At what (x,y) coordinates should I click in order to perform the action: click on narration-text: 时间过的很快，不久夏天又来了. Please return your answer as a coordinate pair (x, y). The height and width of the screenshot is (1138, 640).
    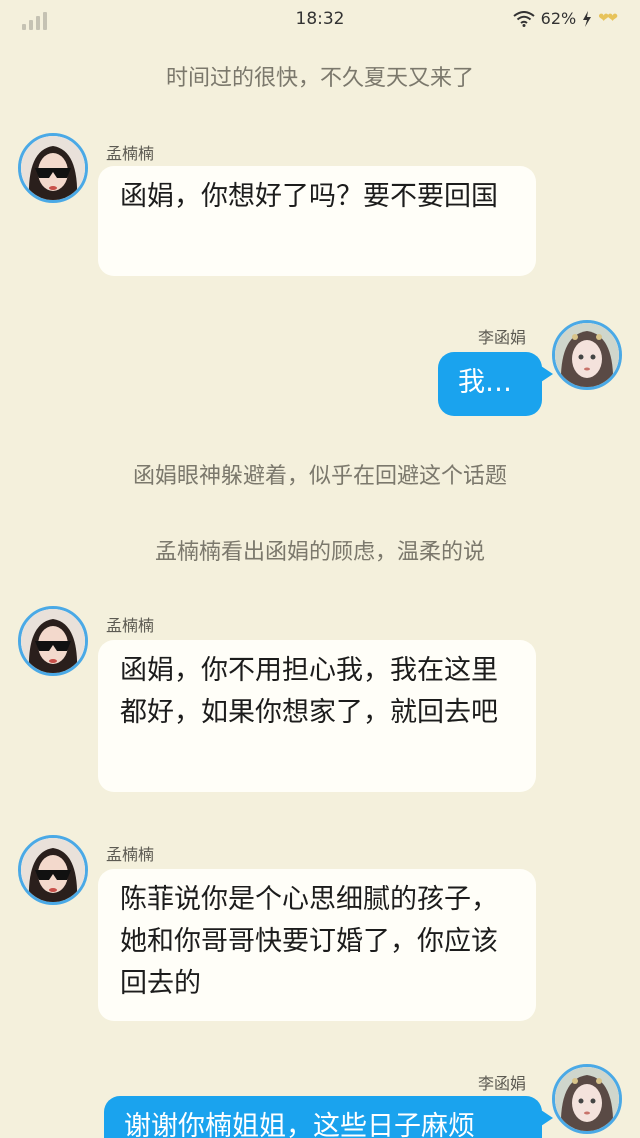
    Looking at the image, I should click on (319, 78).